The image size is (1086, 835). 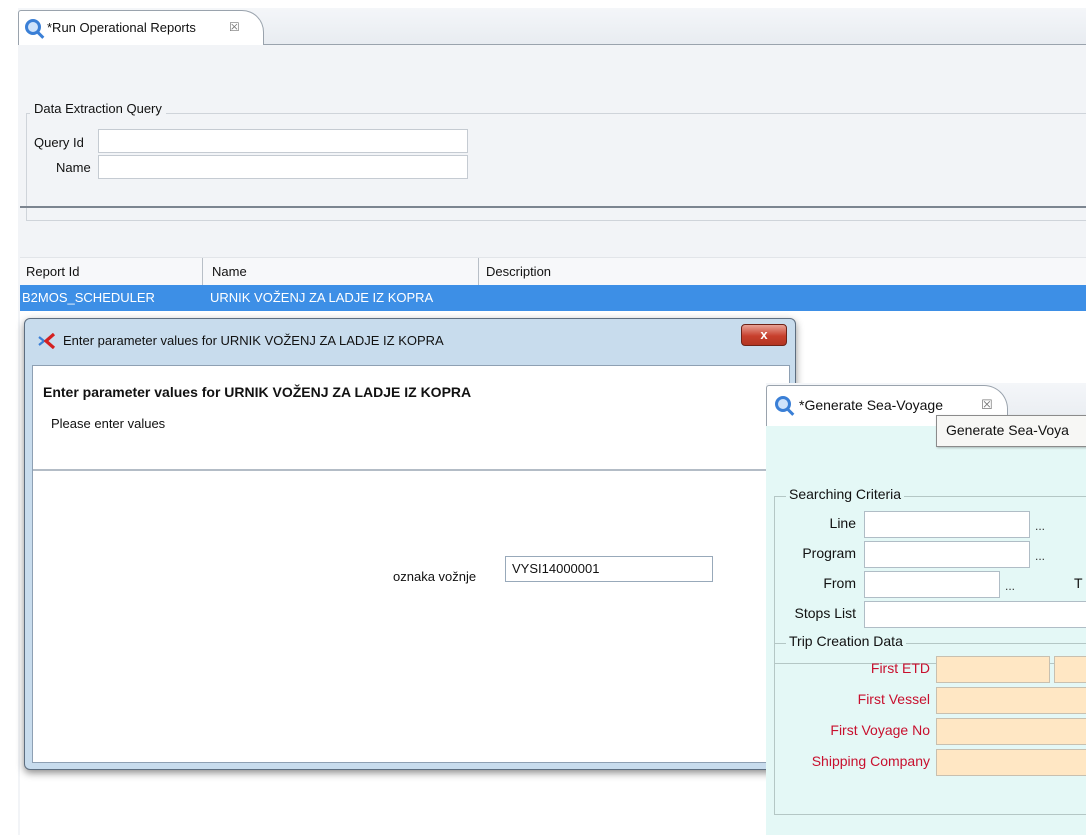 What do you see at coordinates (870, 761) in the screenshot?
I see `shipping-company-label: Shipping Company` at bounding box center [870, 761].